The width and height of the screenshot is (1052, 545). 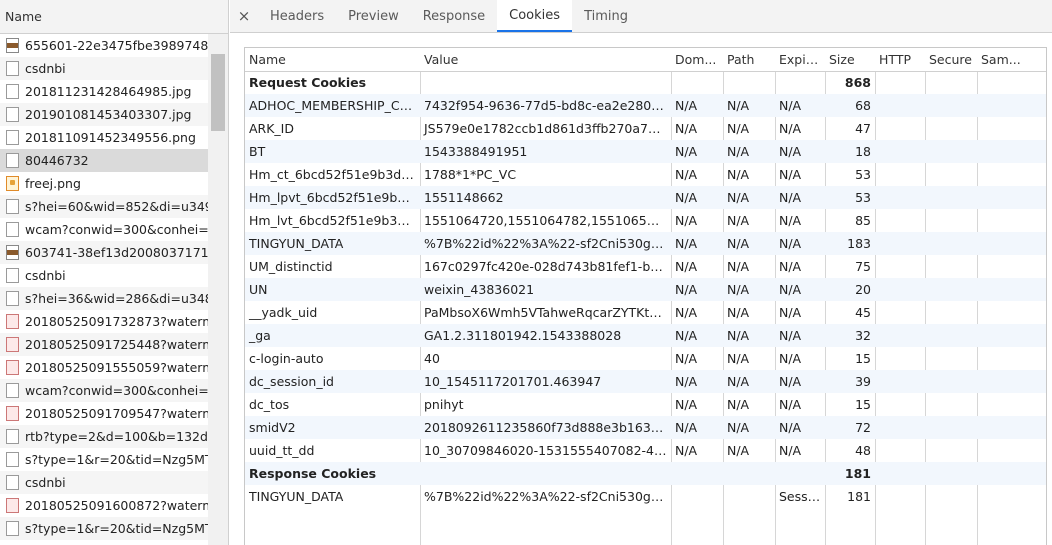 I want to click on request-list-item: rtb?type=2&d=100&b=132d2!, so click(x=104, y=436).